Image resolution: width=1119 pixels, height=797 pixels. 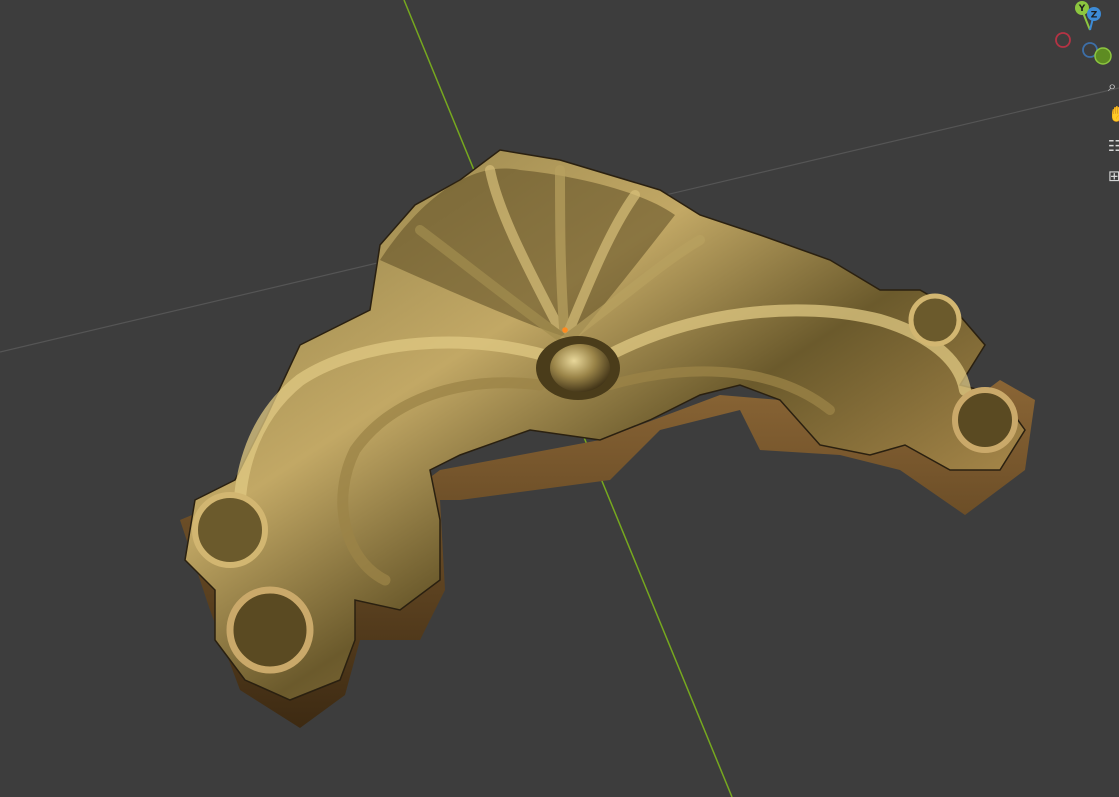 What do you see at coordinates (1094, 16) in the screenshot?
I see `gizmo-z-label: Z` at bounding box center [1094, 16].